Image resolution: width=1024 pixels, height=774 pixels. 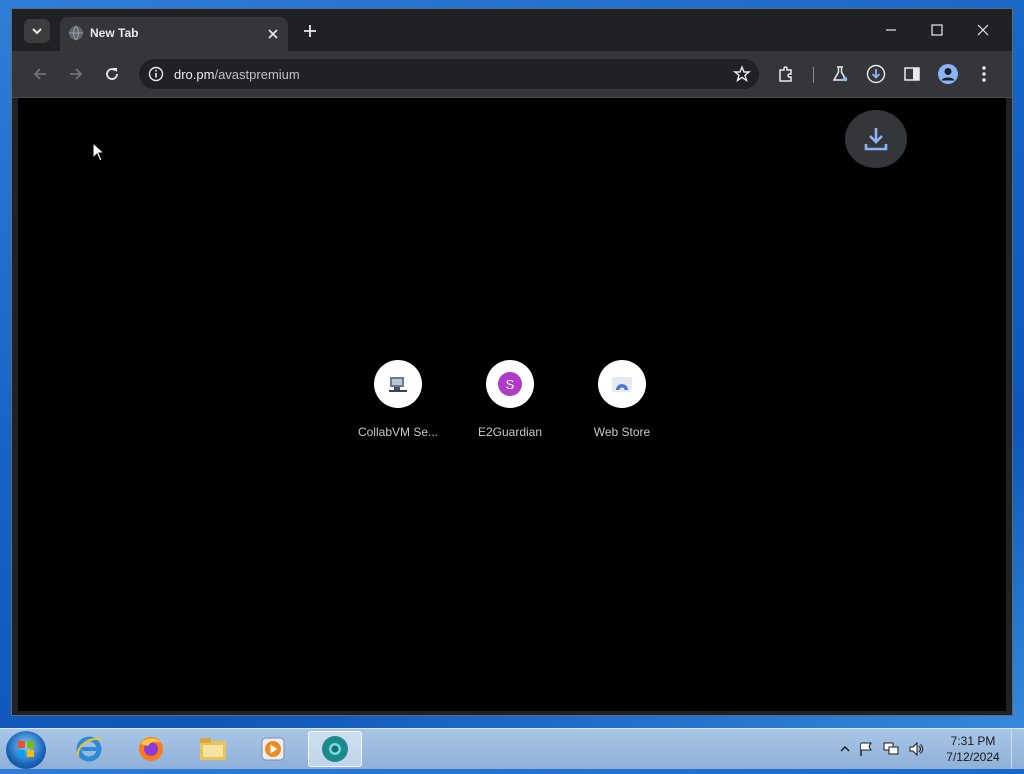 I want to click on maximize-icon, so click(x=937, y=30).